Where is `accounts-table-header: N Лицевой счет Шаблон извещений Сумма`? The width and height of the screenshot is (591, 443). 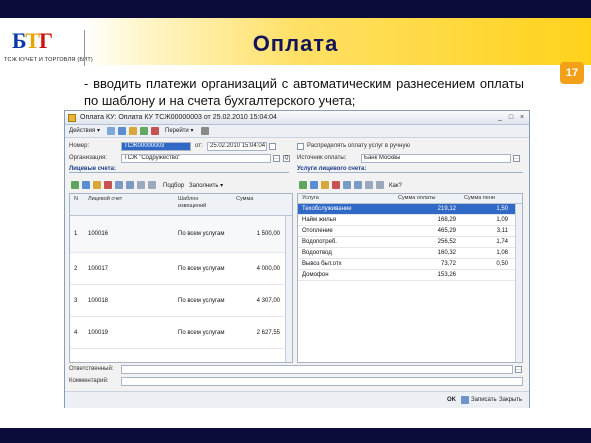 accounts-table-header: N Лицевой счет Шаблон извещений Сумма is located at coordinates (181, 205).